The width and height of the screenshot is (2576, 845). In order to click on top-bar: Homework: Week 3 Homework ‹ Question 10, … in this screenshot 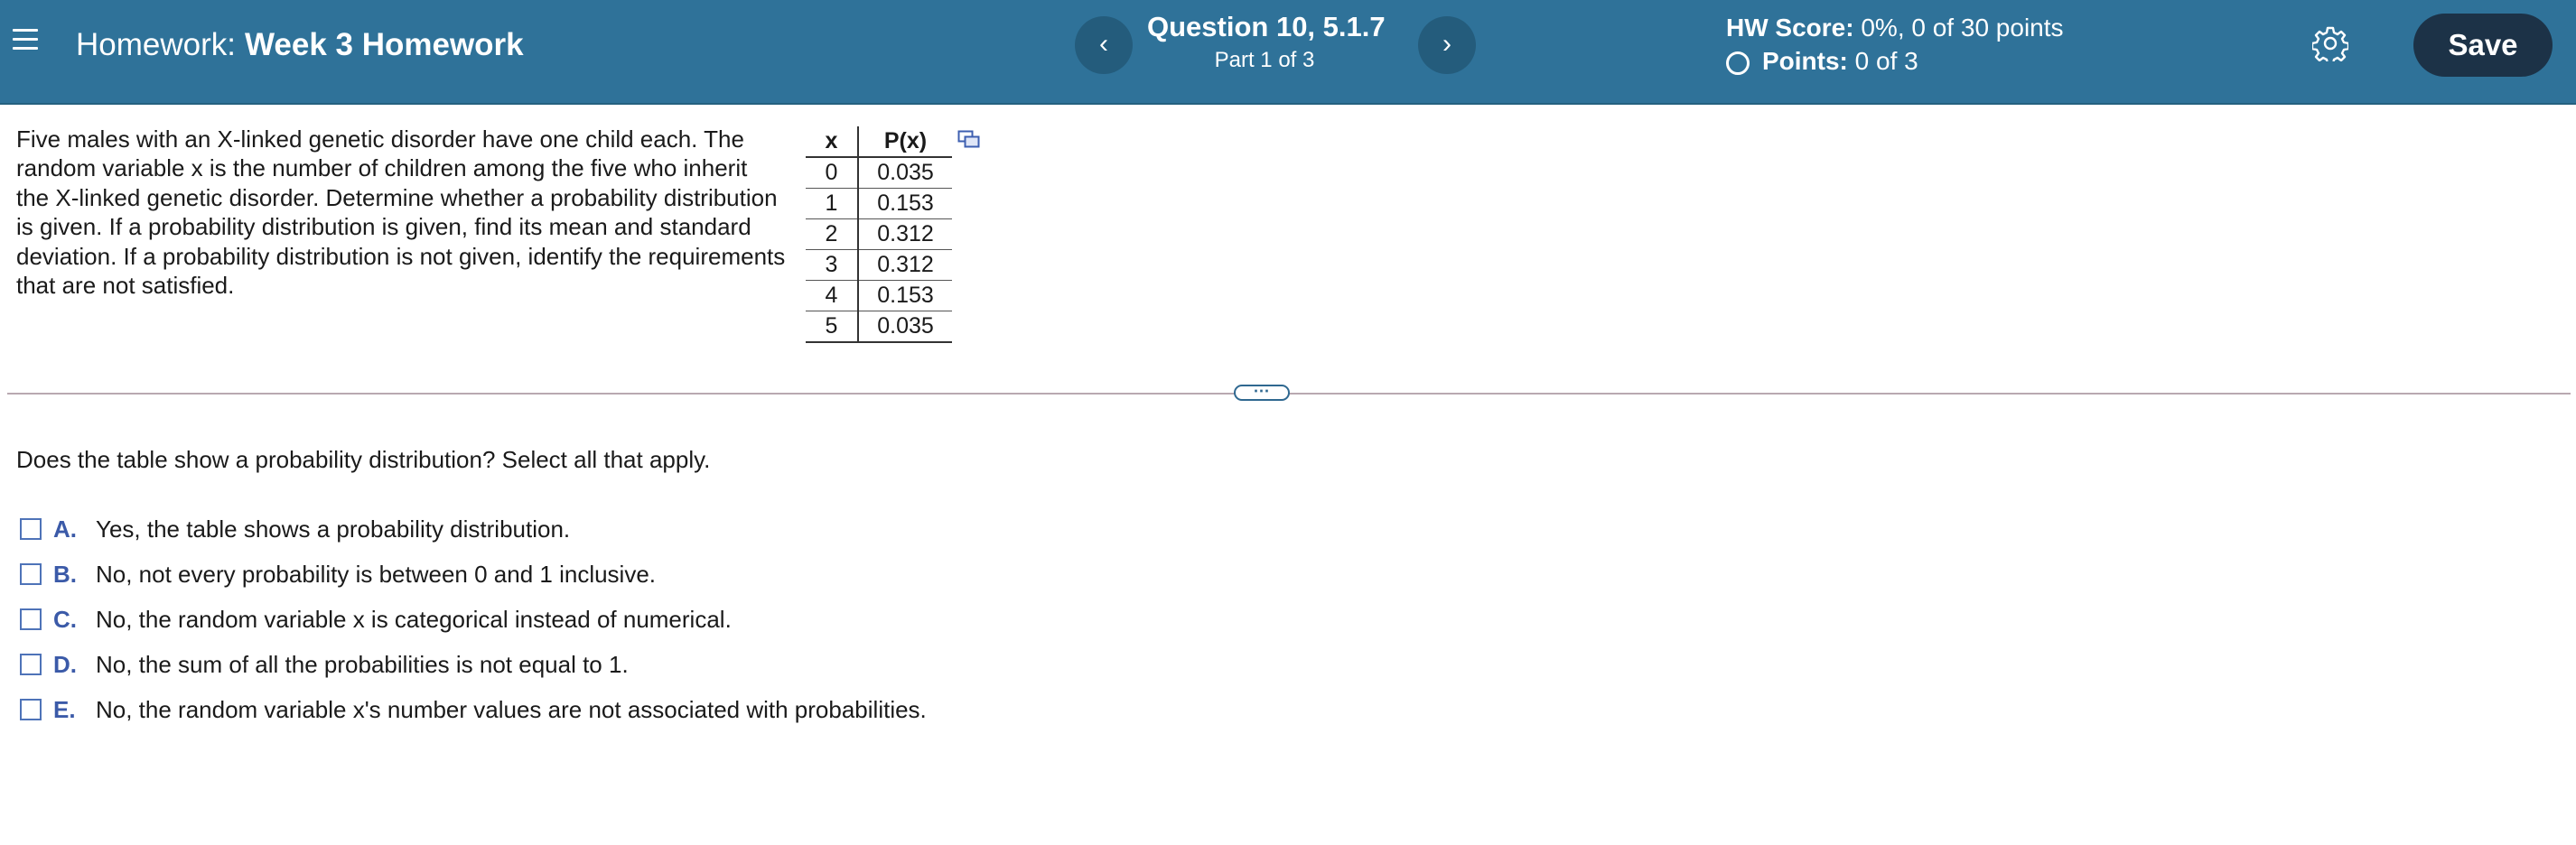, I will do `click(1288, 53)`.